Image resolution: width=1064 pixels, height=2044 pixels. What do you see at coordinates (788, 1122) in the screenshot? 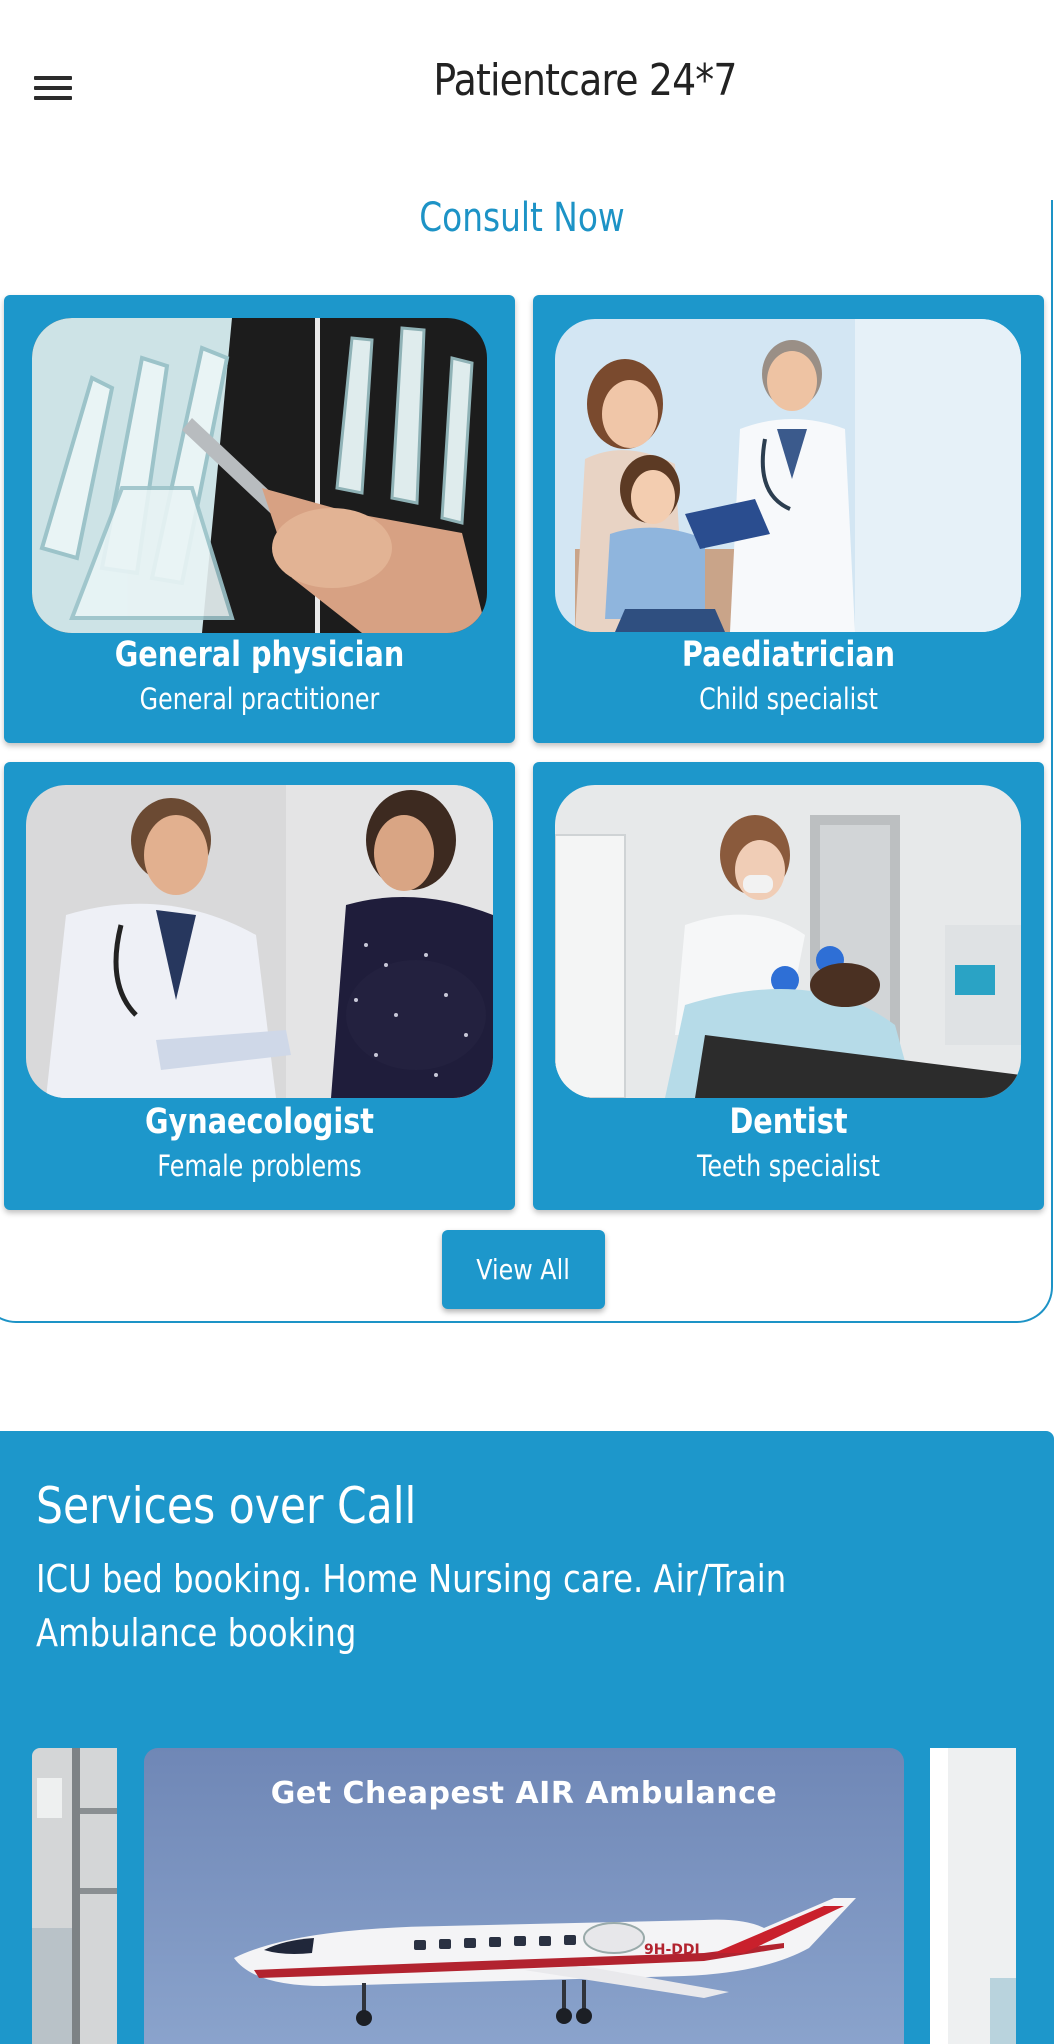
I see `specialty-name: Dentist` at bounding box center [788, 1122].